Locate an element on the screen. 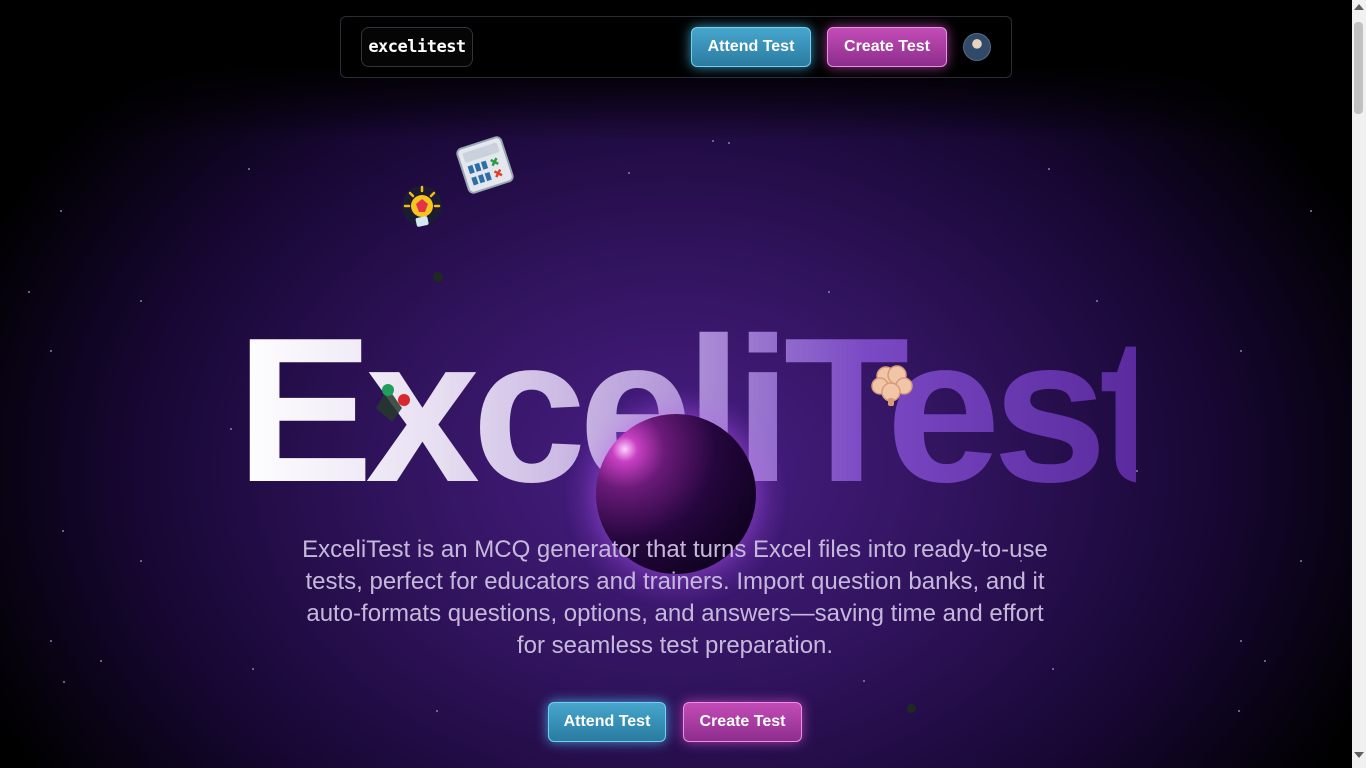 The width and height of the screenshot is (1366, 768). nav-create-test-button: Create Test is located at coordinates (887, 47).